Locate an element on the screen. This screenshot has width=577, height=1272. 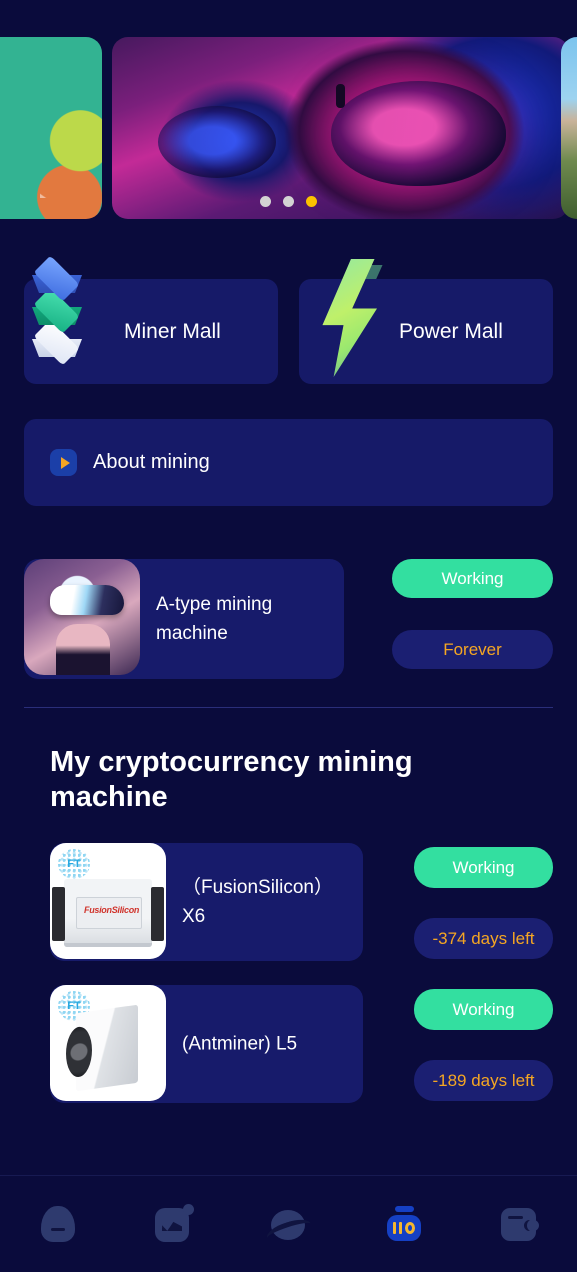
bottom-navigation-bar is located at coordinates (288, 1224).